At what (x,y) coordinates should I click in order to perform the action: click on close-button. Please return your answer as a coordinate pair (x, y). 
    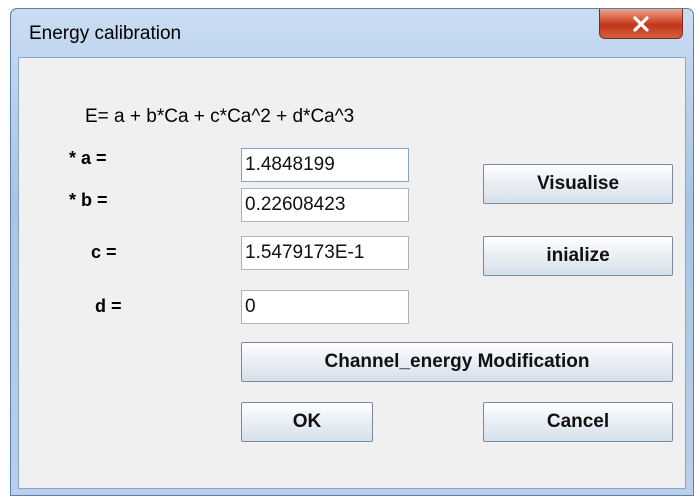
    Looking at the image, I should click on (641, 24).